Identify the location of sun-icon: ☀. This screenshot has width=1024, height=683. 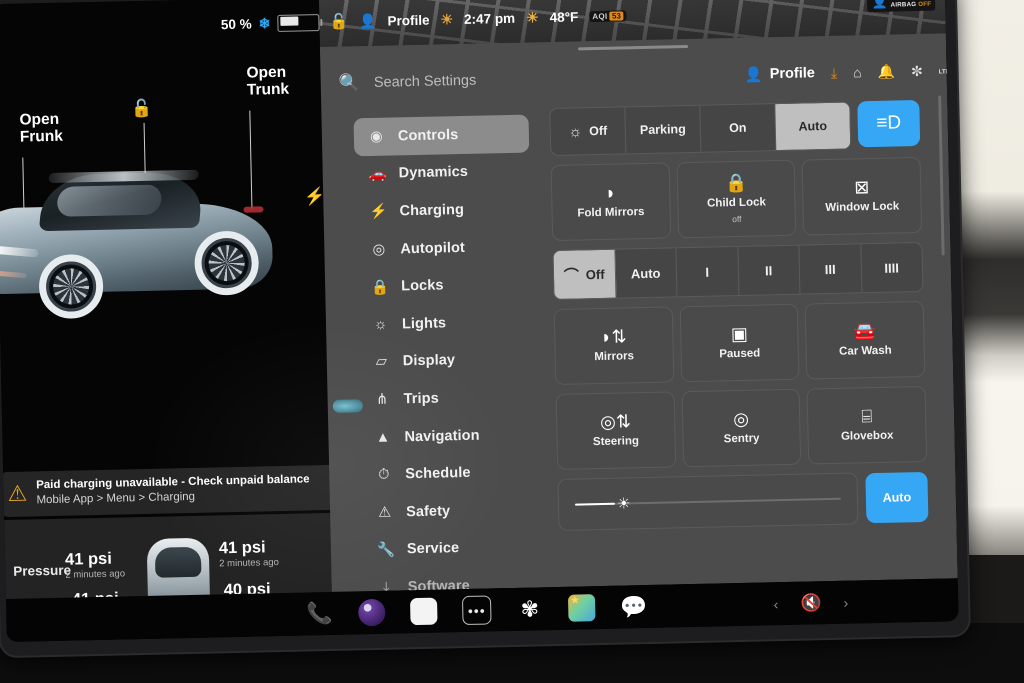
(447, 18).